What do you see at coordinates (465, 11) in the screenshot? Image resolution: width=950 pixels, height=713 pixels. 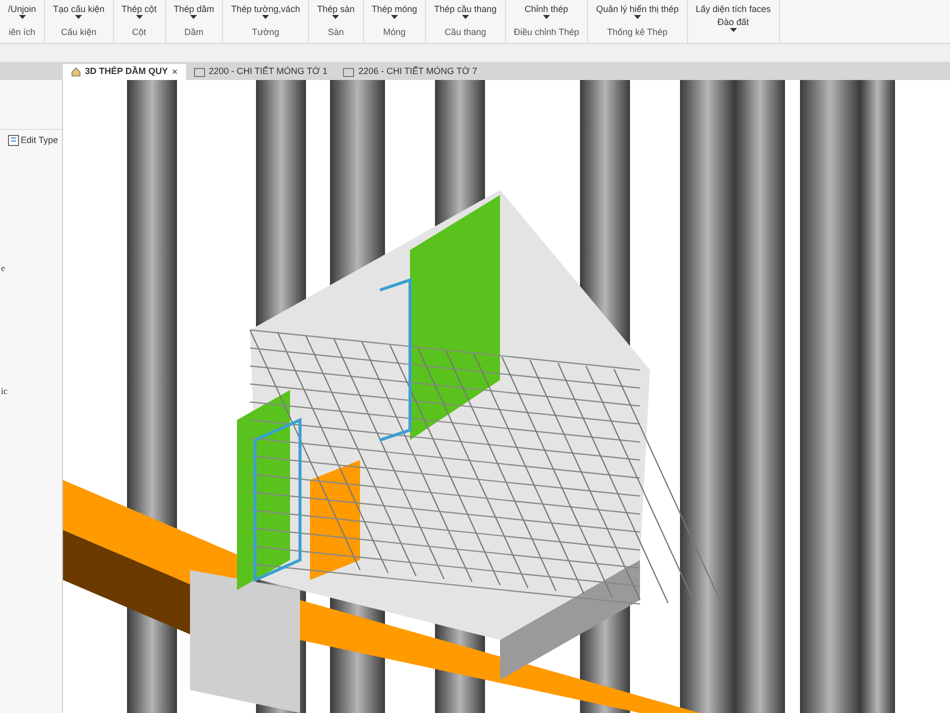 I see `ribbon-button: Thép cầu thang` at bounding box center [465, 11].